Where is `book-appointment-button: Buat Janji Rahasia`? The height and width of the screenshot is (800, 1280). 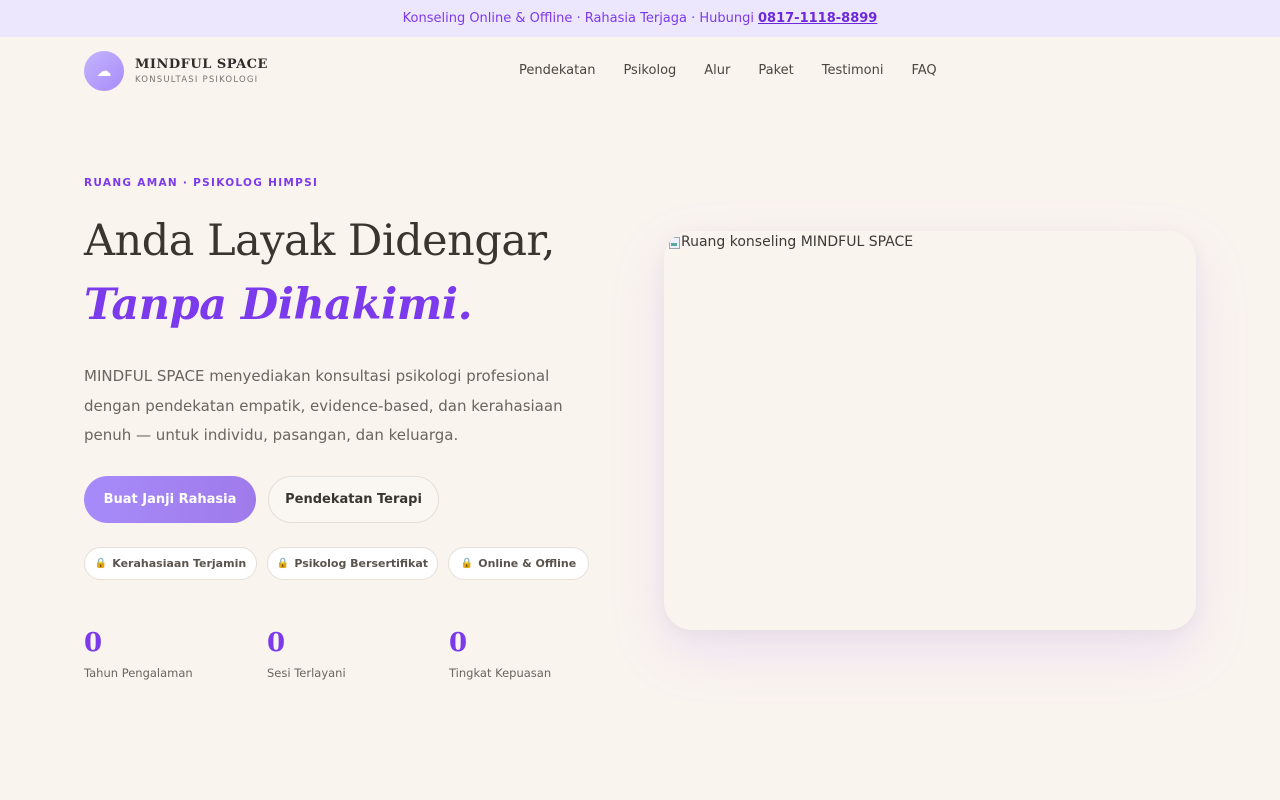
book-appointment-button: Buat Janji Rahasia is located at coordinates (170, 499).